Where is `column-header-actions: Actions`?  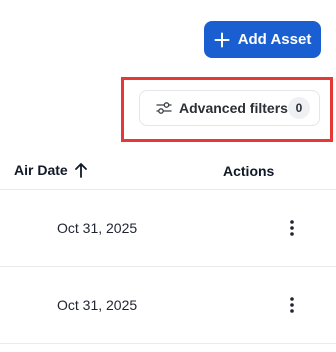 column-header-actions: Actions is located at coordinates (249, 171).